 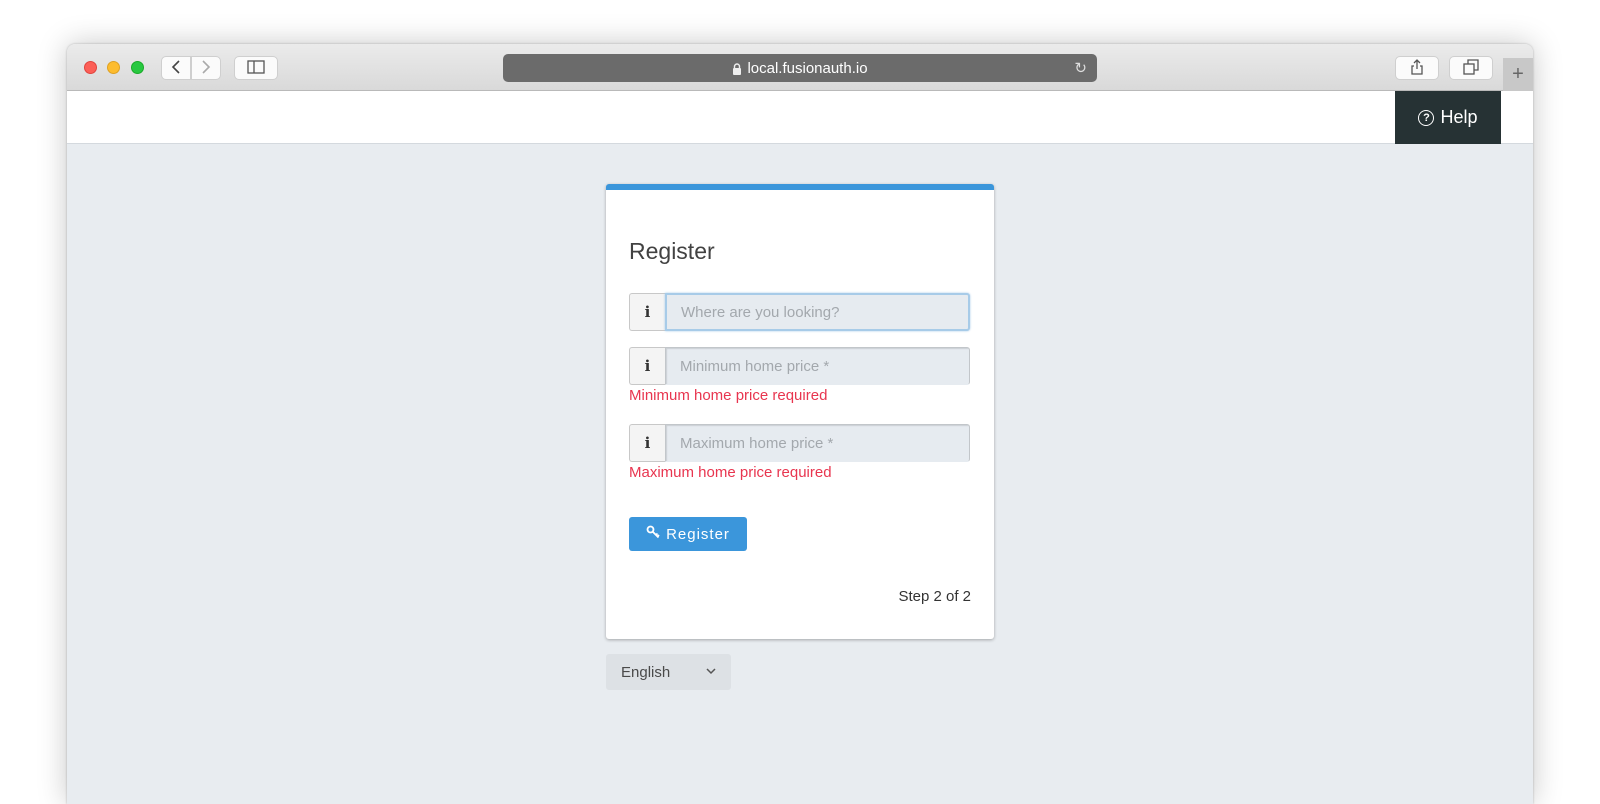 I want to click on reload-icon: ↻, so click(x=1080, y=68).